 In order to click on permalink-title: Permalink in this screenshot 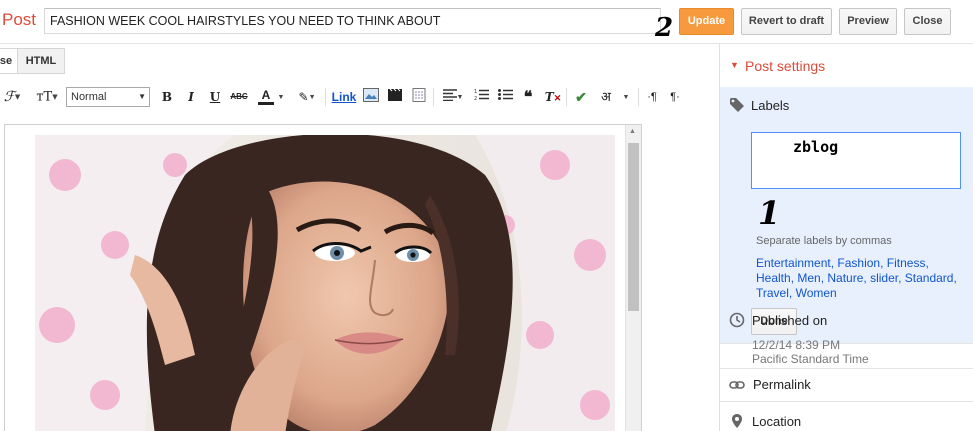, I will do `click(782, 384)`.